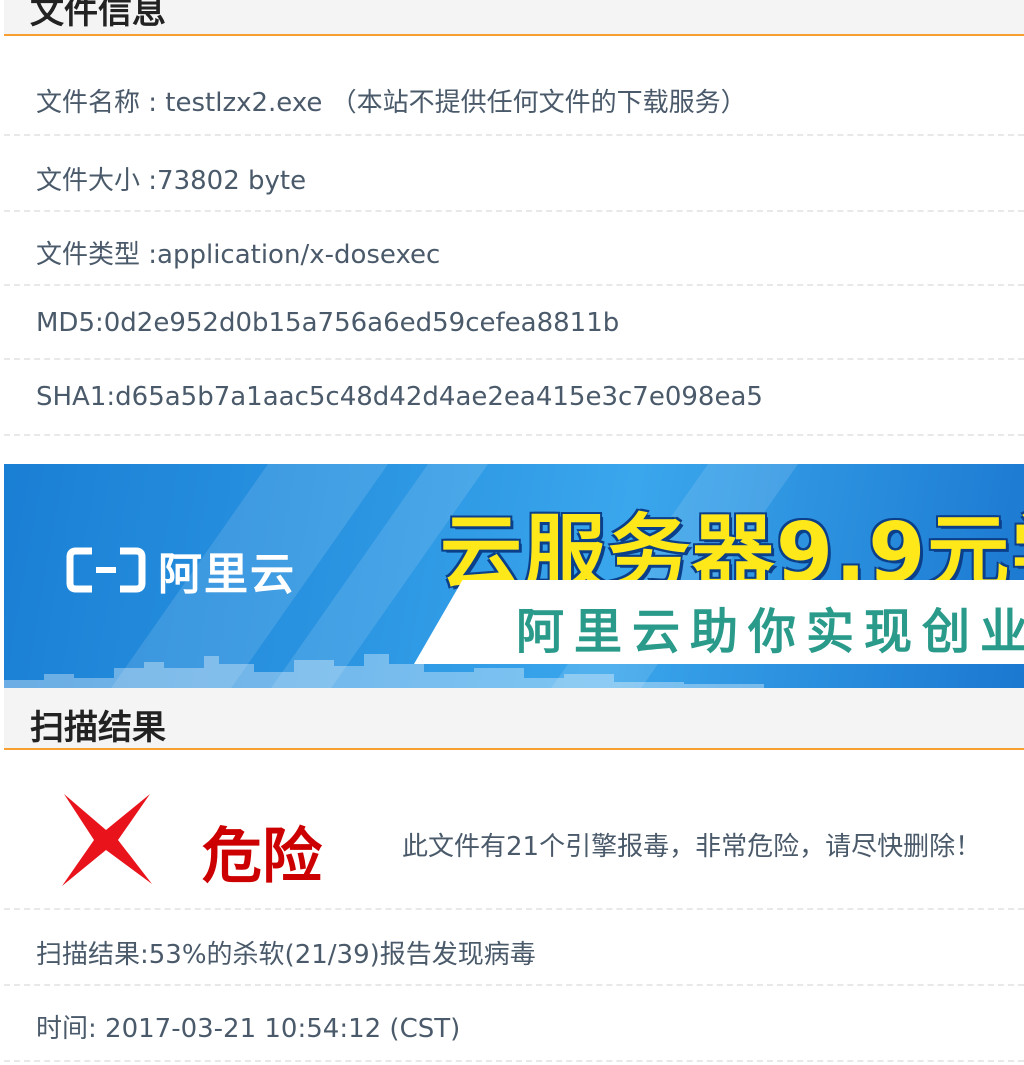  Describe the element at coordinates (514, 831) in the screenshot. I see `scan-verdict-row: 危险 此文件有21个引擎报毒，非常危险，请尽快删除！` at that location.